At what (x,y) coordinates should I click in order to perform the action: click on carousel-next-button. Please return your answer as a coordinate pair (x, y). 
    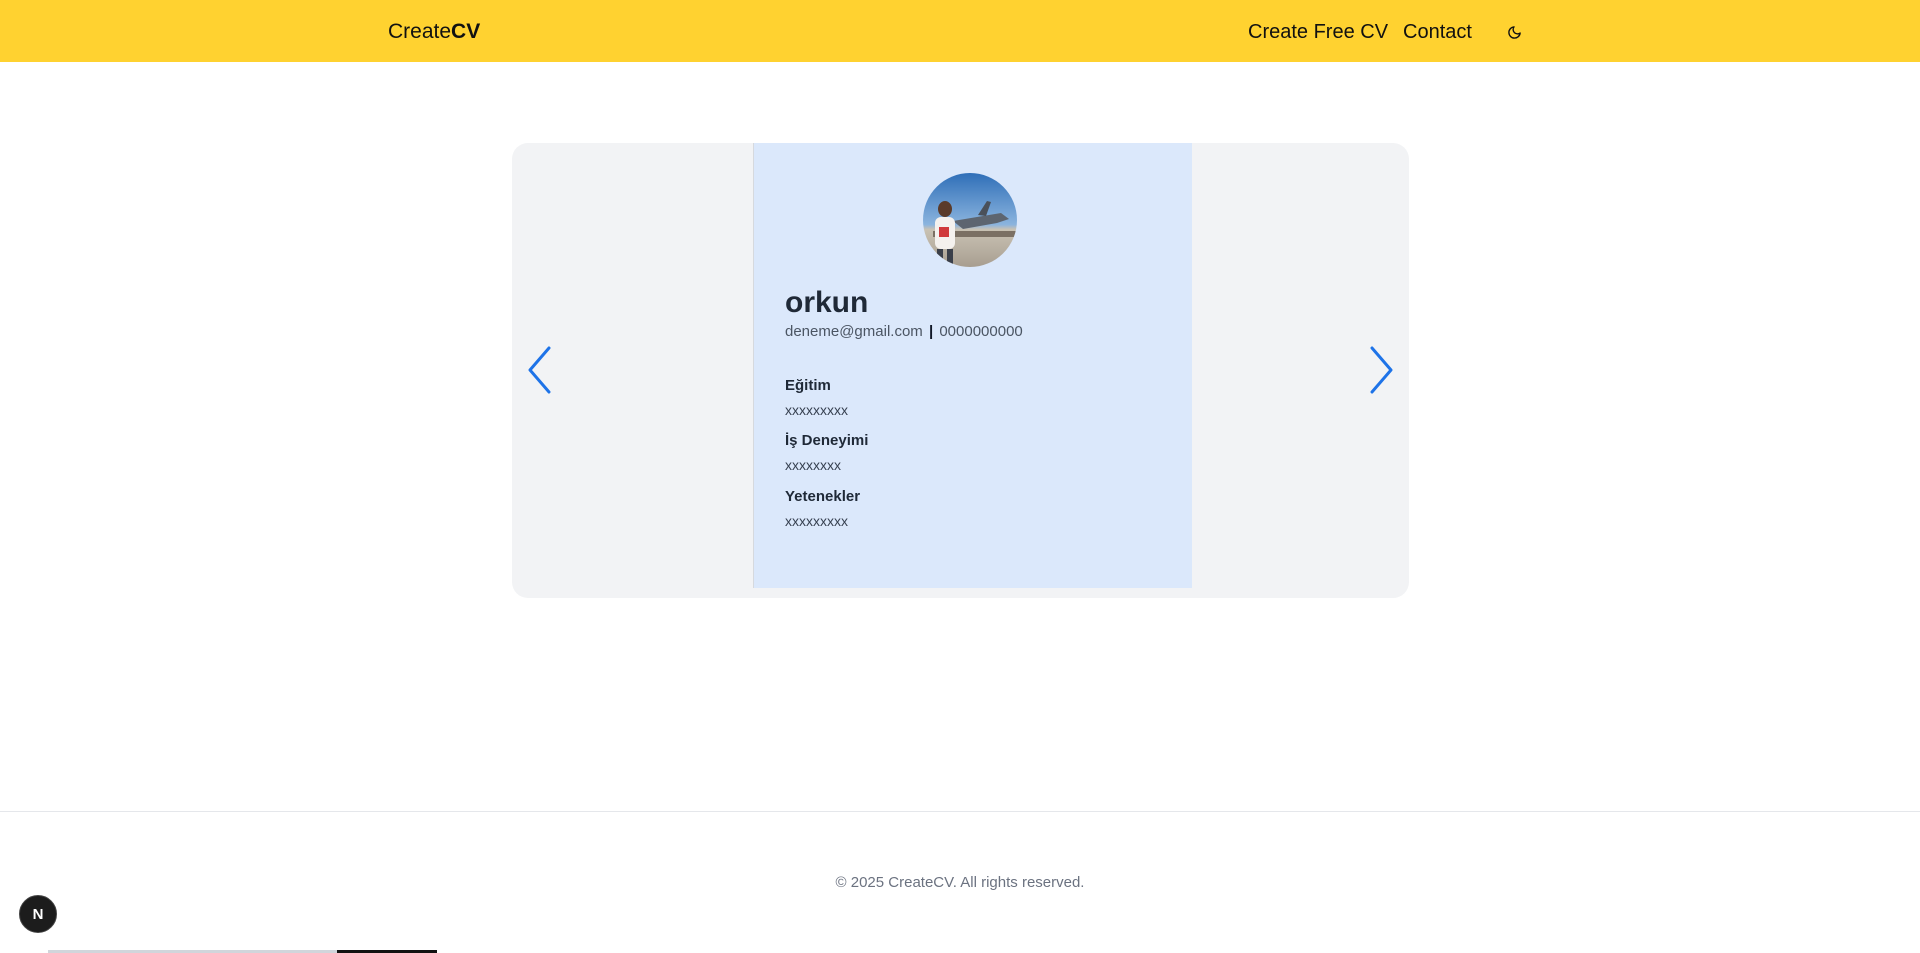
    Looking at the image, I should click on (1381, 370).